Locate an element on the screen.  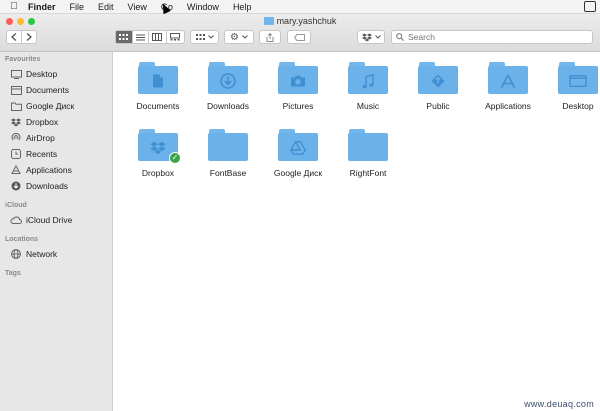
sidebar-item-applications: Applications is located at coordinates (56, 170).